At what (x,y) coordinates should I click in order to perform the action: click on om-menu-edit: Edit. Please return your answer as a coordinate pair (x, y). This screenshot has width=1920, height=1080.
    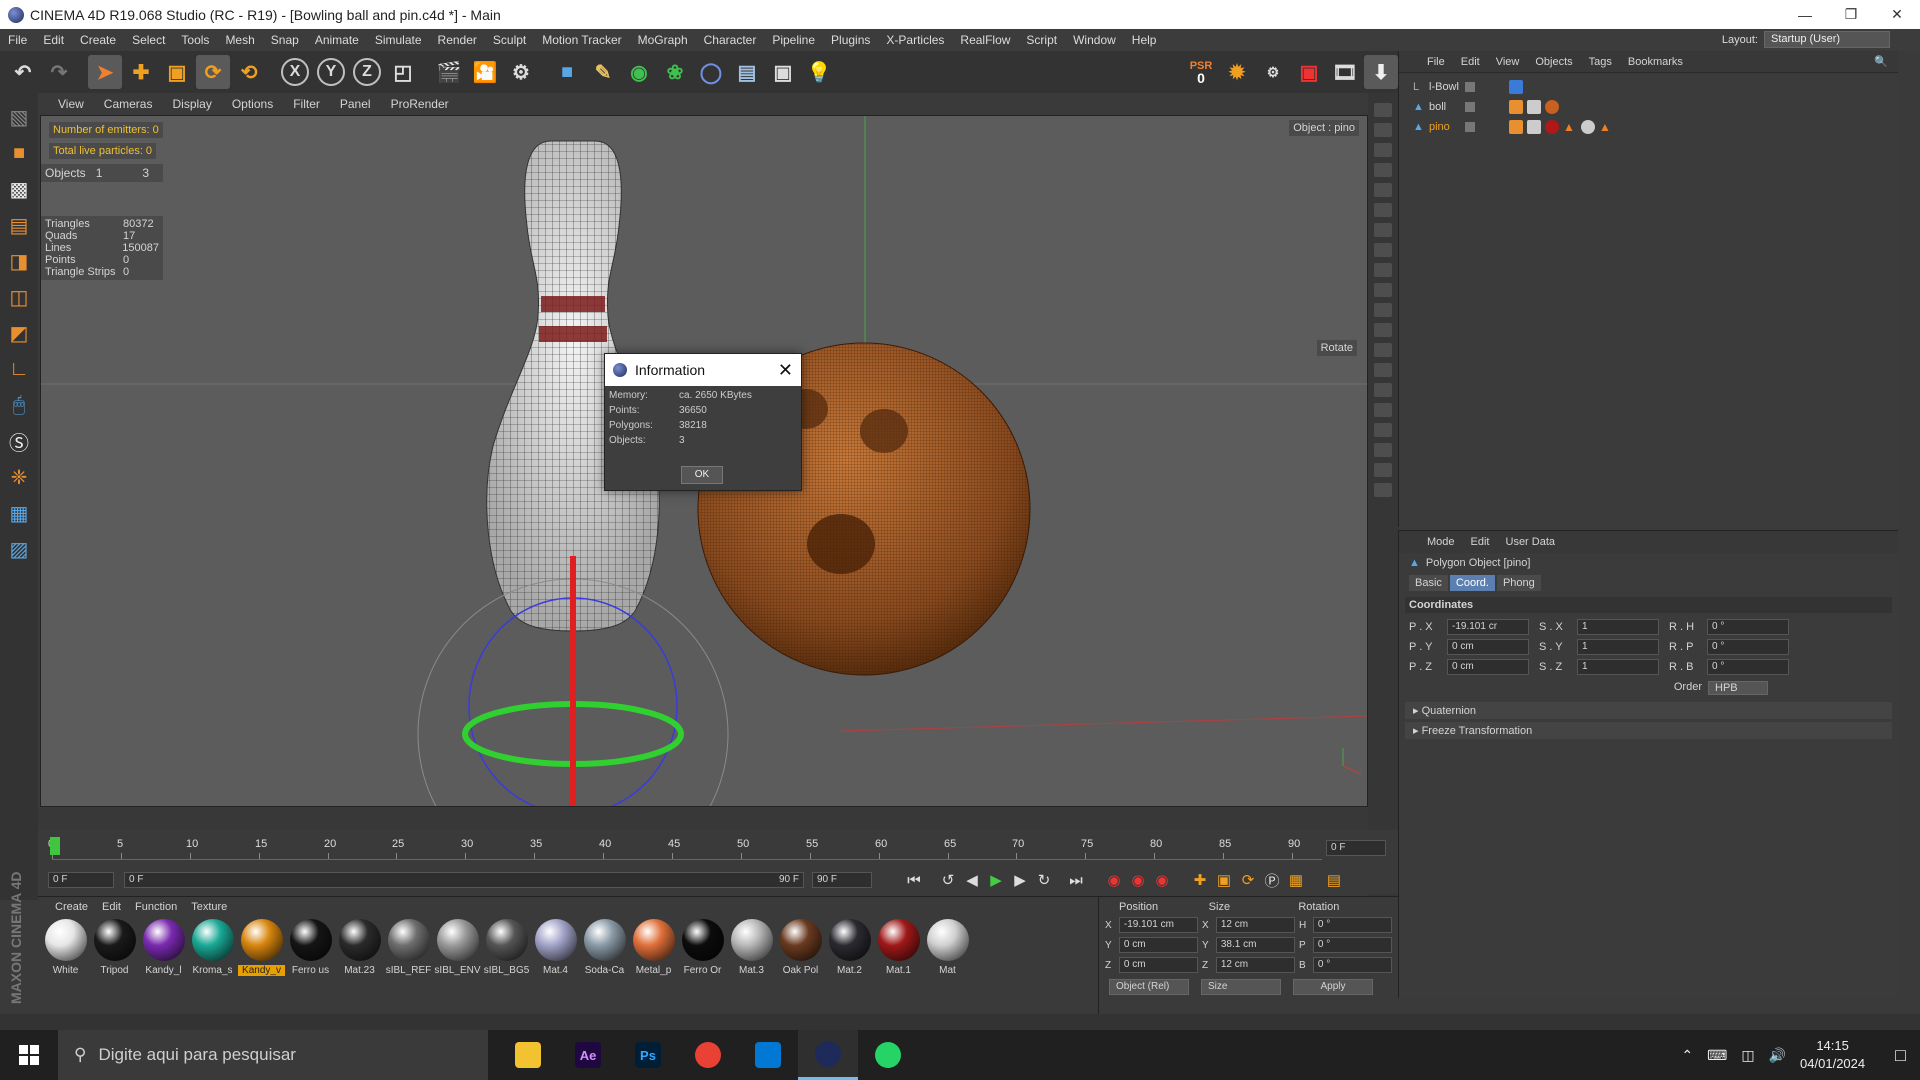
    Looking at the image, I should click on (1470, 62).